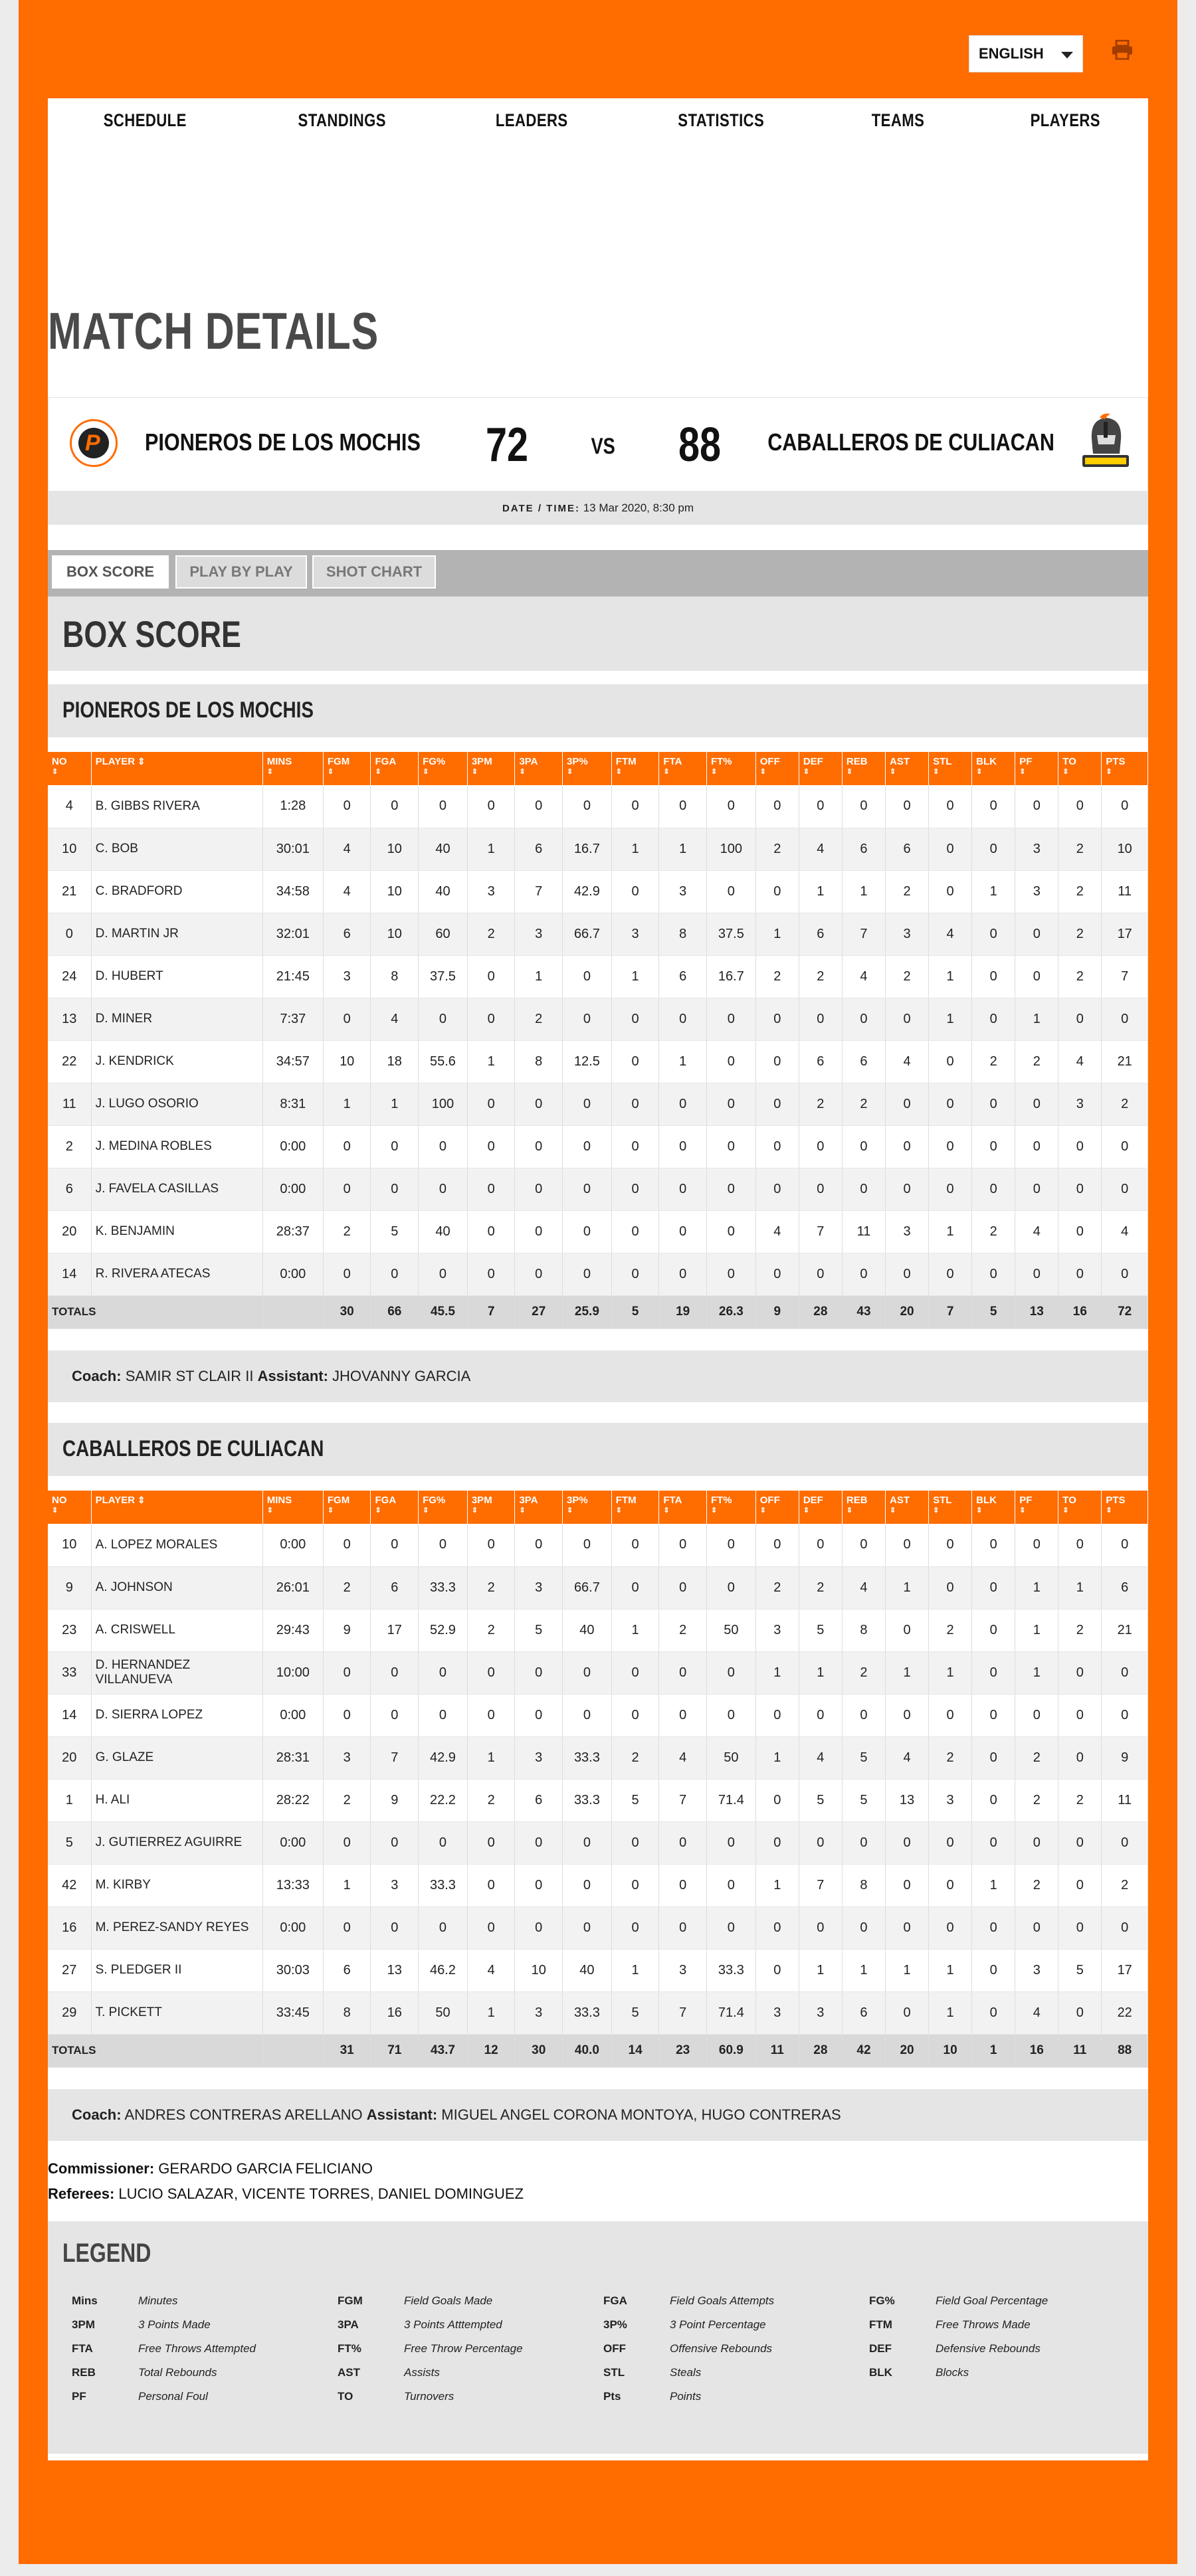 The height and width of the screenshot is (2576, 1196). What do you see at coordinates (347, 768) in the screenshot?
I see `column-header-fgm: FGM ⇕` at bounding box center [347, 768].